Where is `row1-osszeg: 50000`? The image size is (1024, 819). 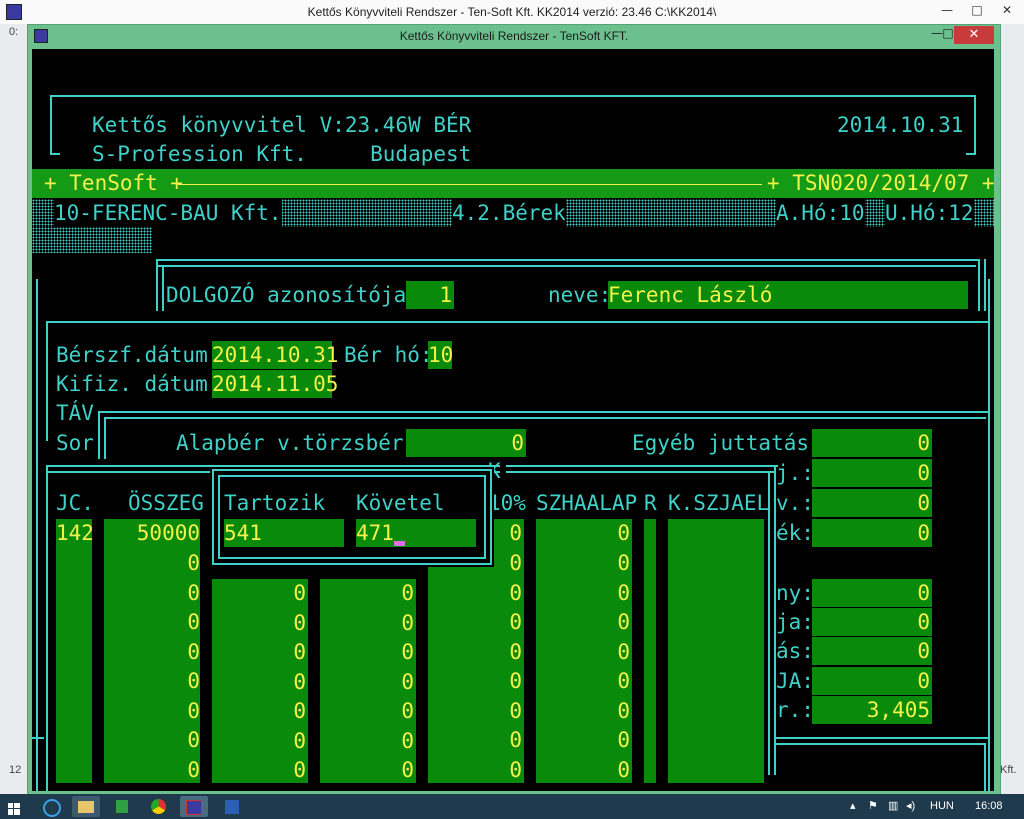 row1-osszeg: 50000 is located at coordinates (168, 533).